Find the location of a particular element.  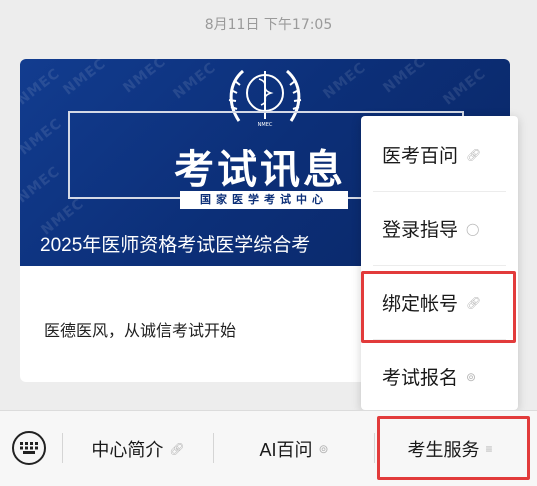

menu-center-intro: 中心简介 🔗︎ is located at coordinates (138, 448).